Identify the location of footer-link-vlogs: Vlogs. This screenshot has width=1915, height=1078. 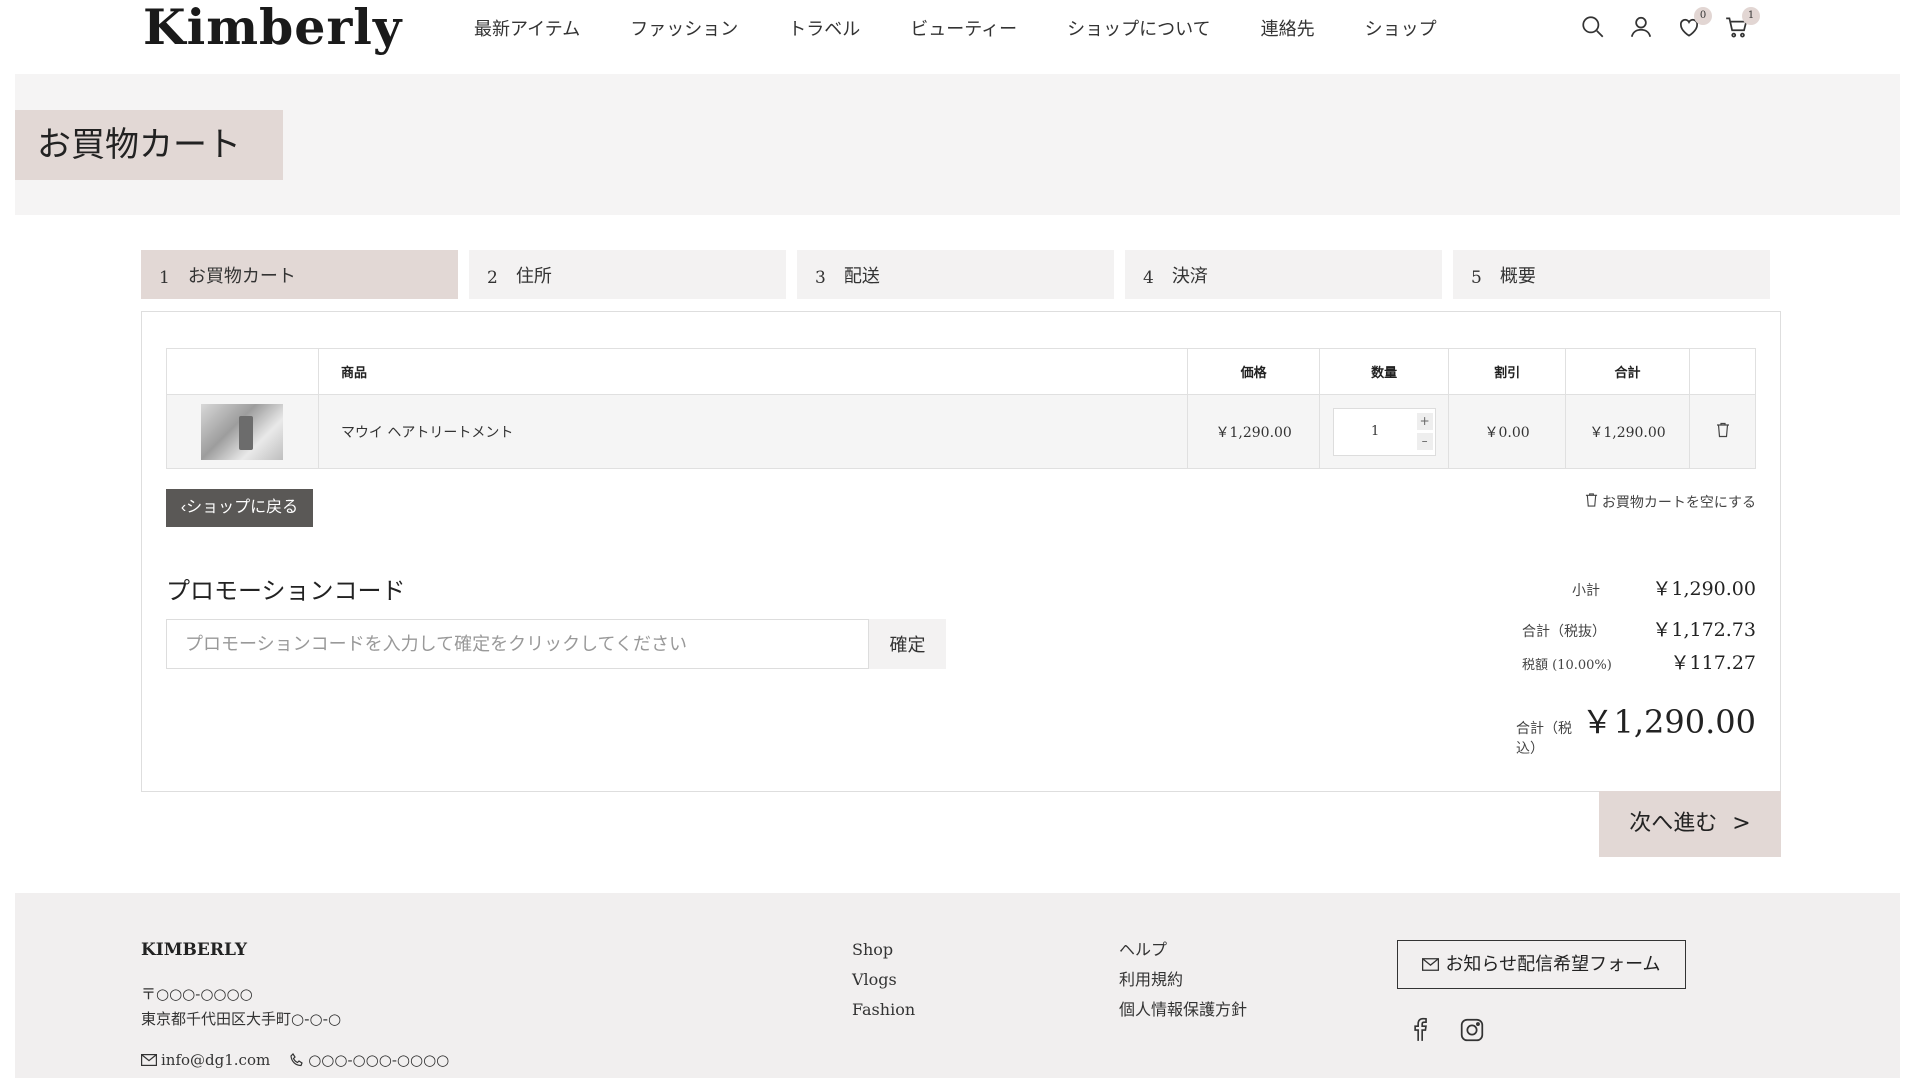
(883, 980).